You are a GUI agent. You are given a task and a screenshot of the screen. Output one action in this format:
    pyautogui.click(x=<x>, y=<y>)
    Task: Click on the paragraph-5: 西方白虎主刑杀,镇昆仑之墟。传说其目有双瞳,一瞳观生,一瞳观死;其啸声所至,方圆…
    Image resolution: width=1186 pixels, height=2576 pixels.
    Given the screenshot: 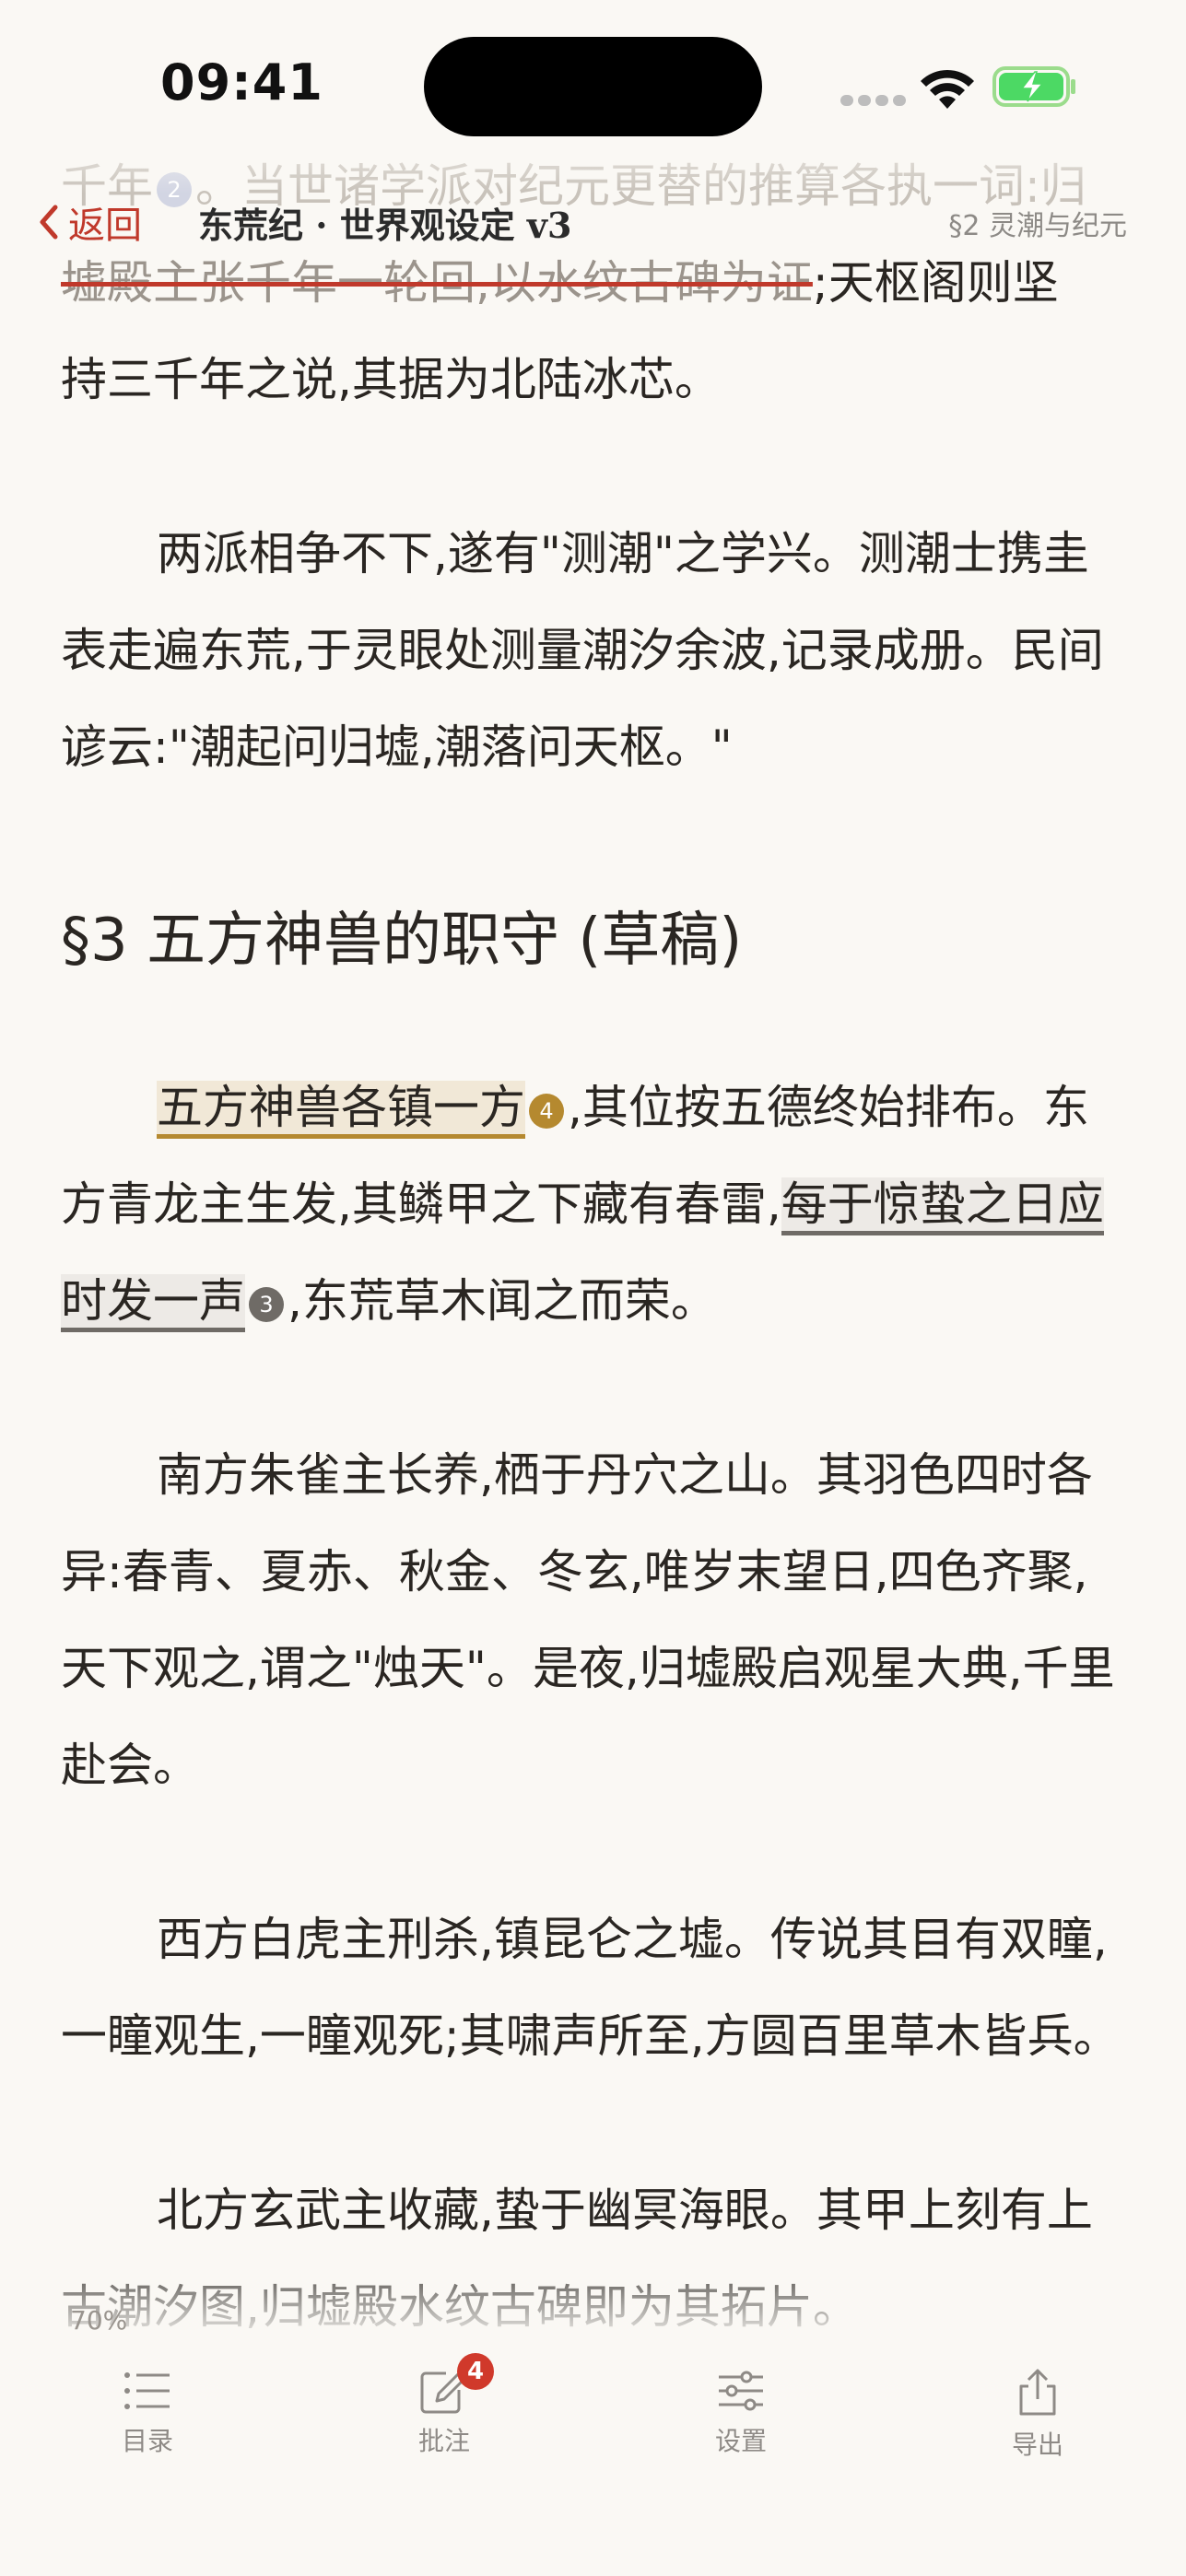 What is the action you would take?
    pyautogui.click(x=590, y=1988)
    